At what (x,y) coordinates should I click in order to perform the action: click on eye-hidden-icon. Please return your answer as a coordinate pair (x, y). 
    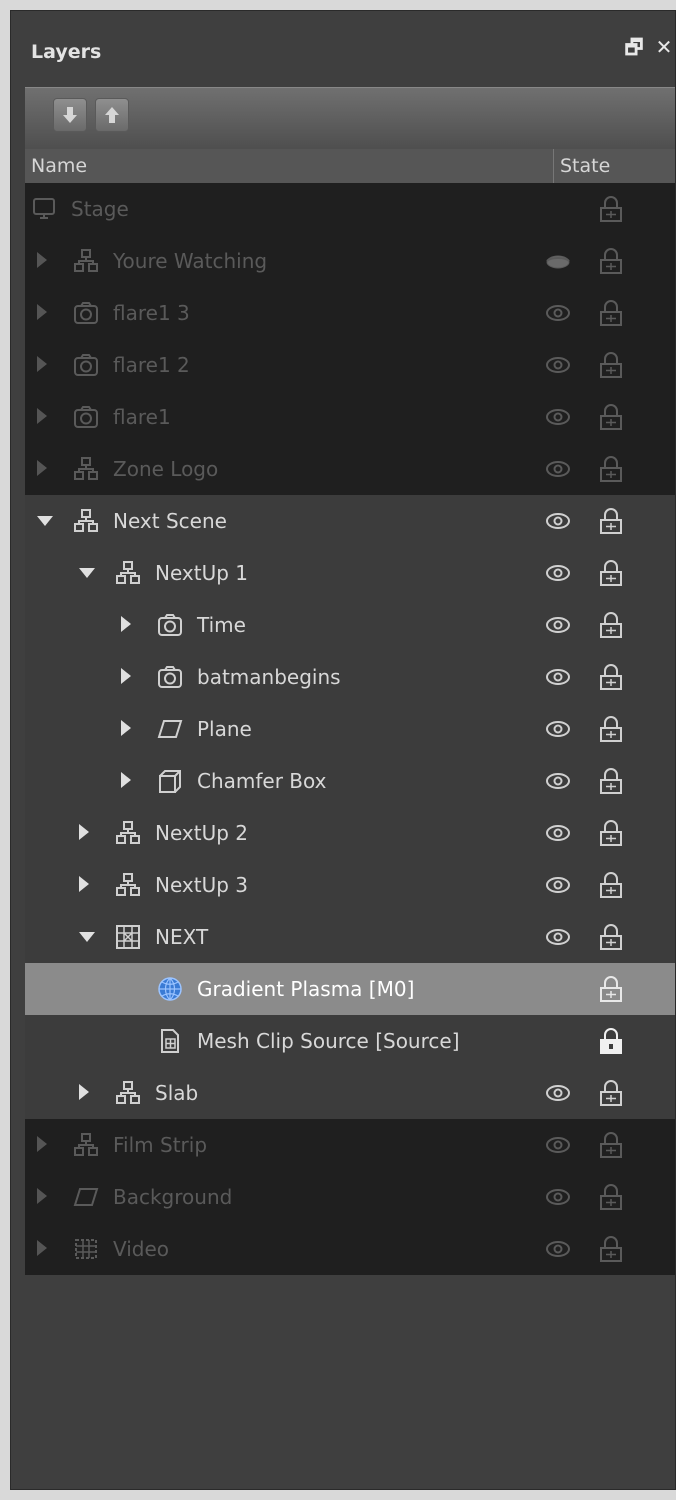
    Looking at the image, I should click on (558, 261).